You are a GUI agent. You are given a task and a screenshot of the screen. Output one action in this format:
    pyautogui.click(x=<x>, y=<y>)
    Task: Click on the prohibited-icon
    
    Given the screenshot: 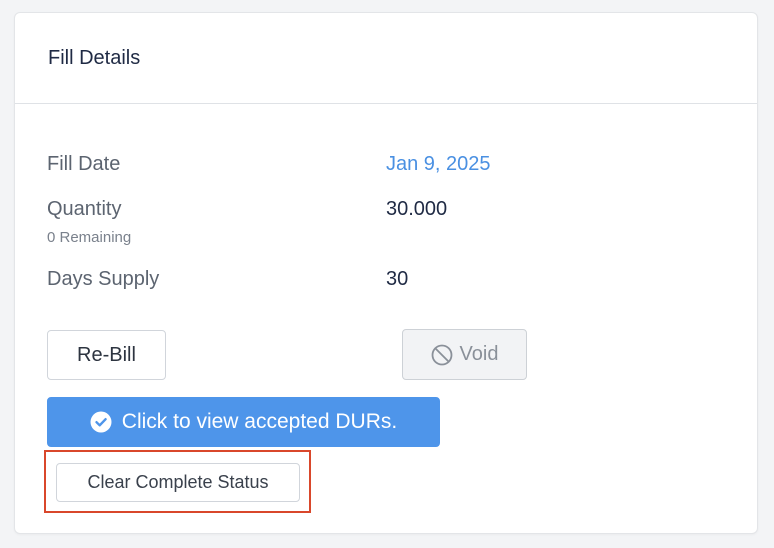 What is the action you would take?
    pyautogui.click(x=442, y=355)
    